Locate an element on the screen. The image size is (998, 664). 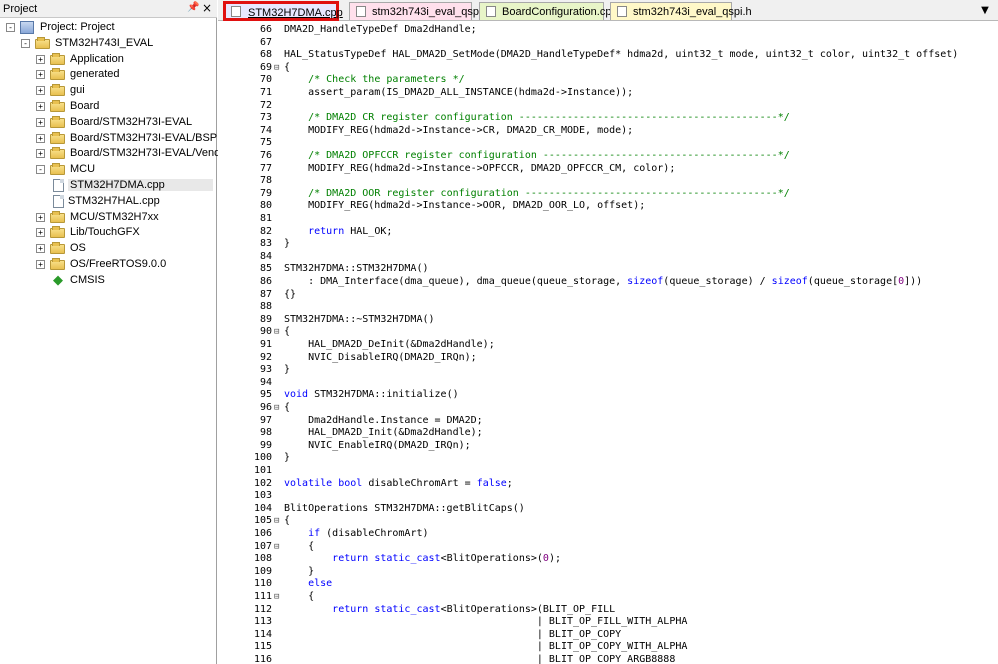
tab-stm32h743i-eval-qspi-c: stm32h743i_eval_qspi.c is located at coordinates (419, 11).